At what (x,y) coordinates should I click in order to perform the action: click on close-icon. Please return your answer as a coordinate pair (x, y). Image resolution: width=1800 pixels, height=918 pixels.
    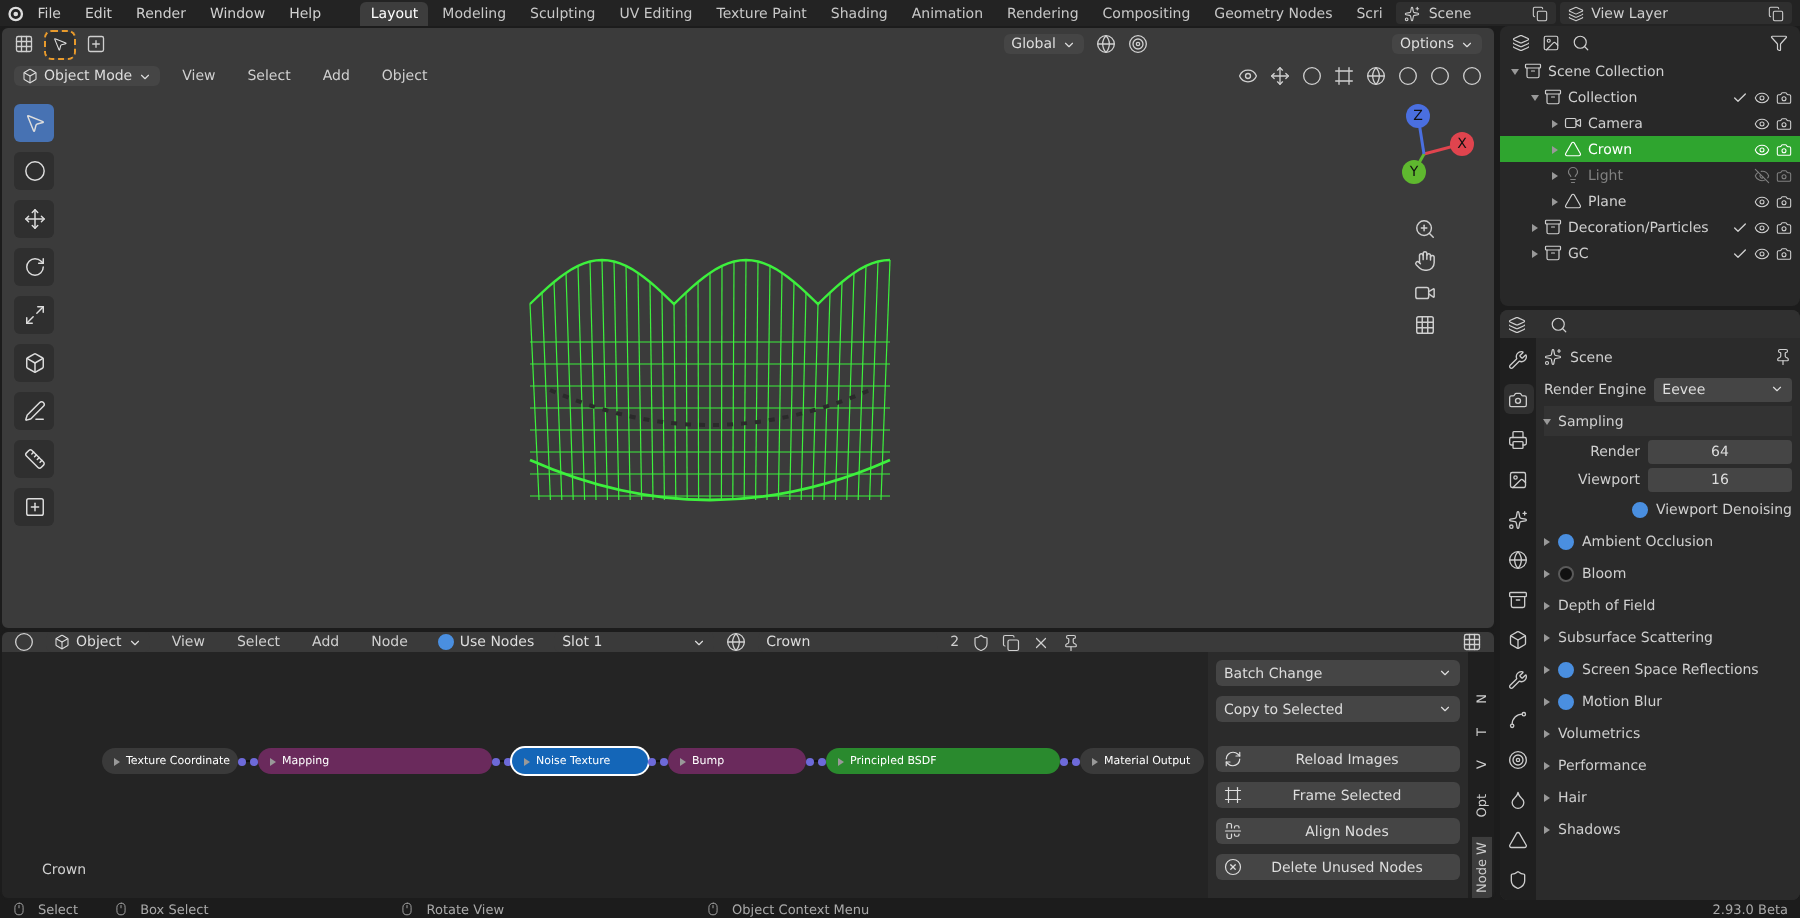
    Looking at the image, I should click on (1040, 642).